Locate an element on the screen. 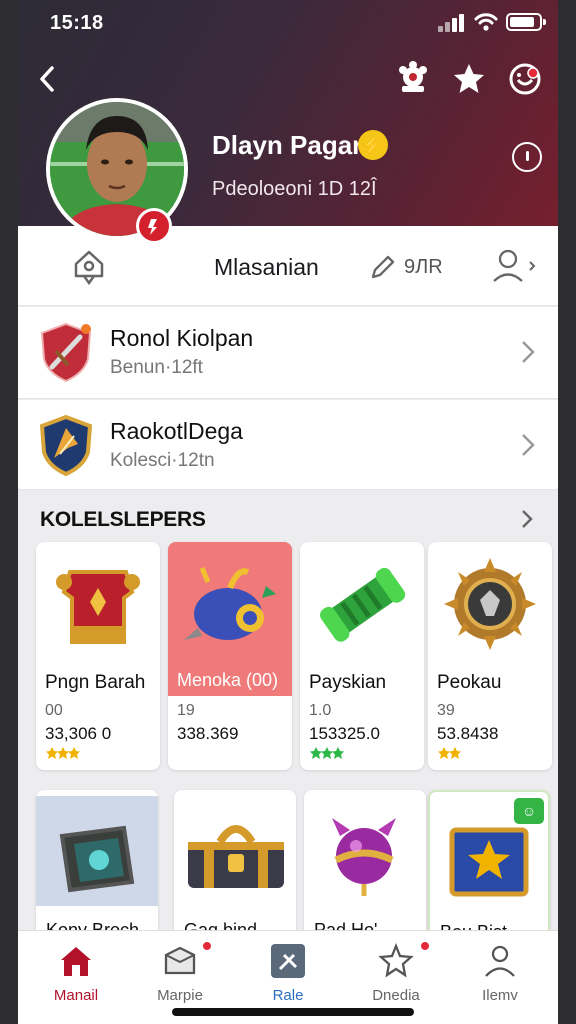 Image resolution: width=576 pixels, height=1024 pixels. tab-profile: Ilemv is located at coordinates (500, 974).